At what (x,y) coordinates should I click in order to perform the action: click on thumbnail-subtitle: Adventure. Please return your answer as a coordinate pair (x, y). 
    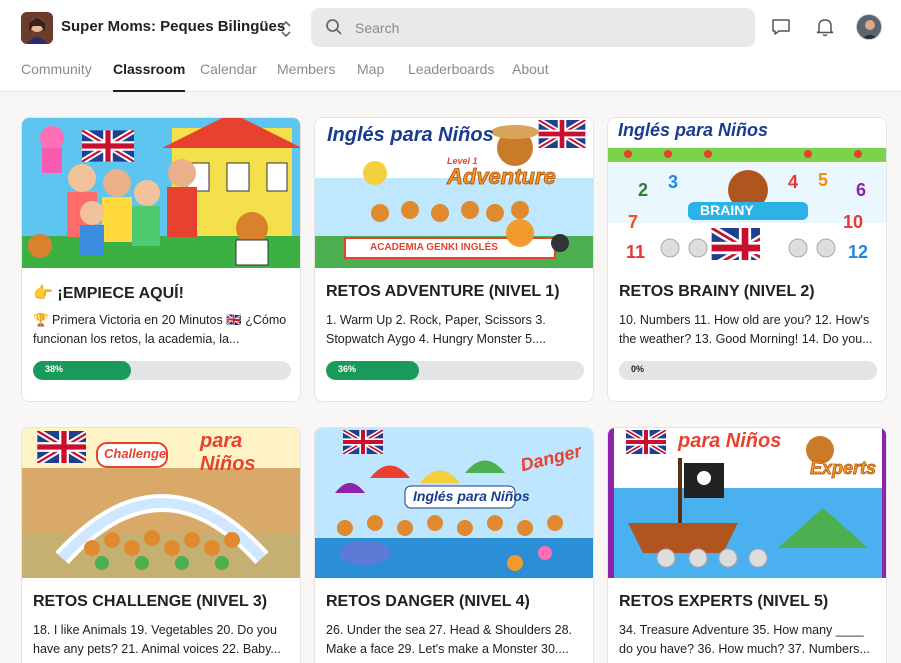
    Looking at the image, I should click on (502, 177).